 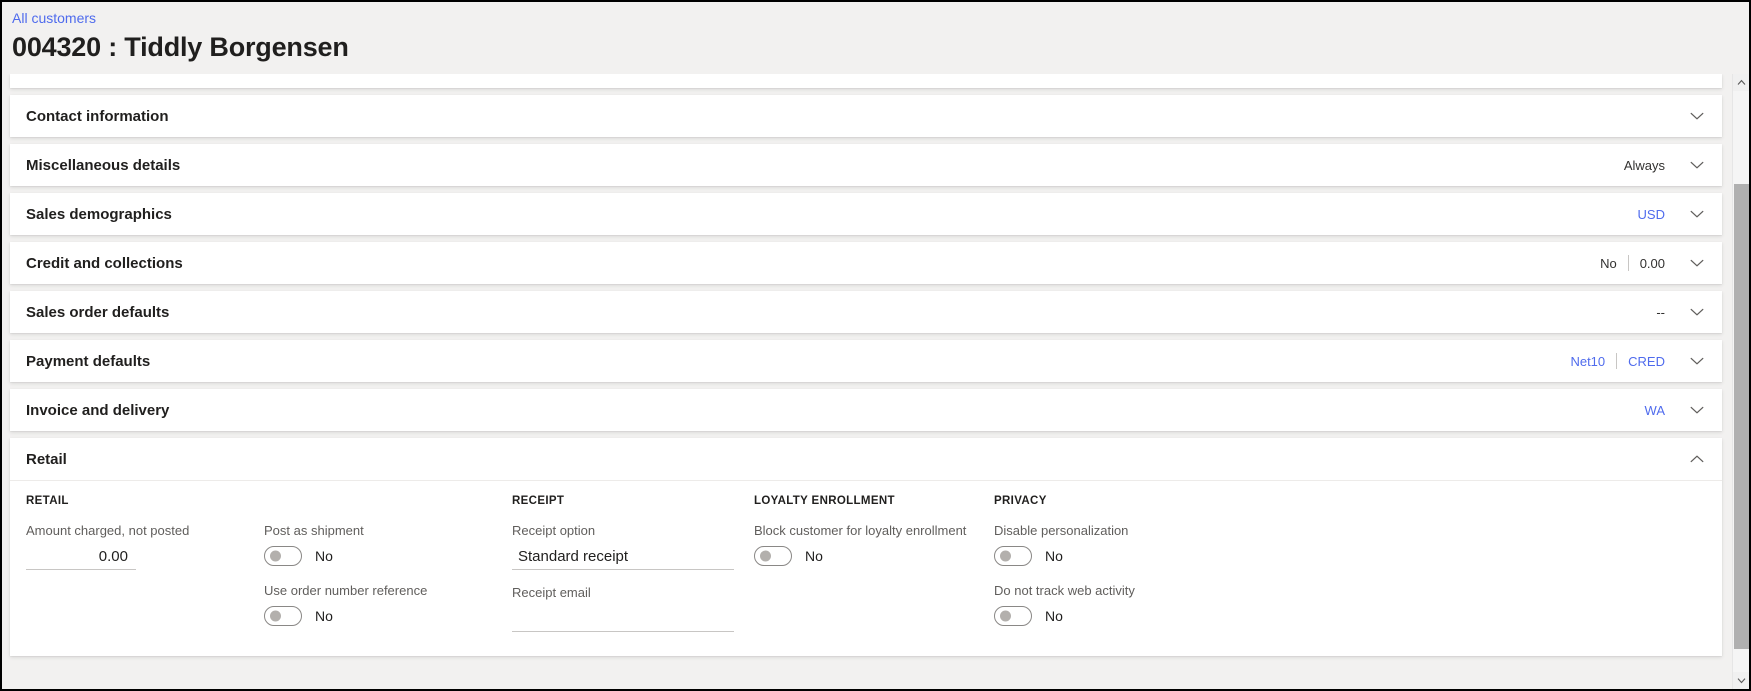 I want to click on section-header-miscellaneous-details: Miscellaneous details Always, so click(x=866, y=165).